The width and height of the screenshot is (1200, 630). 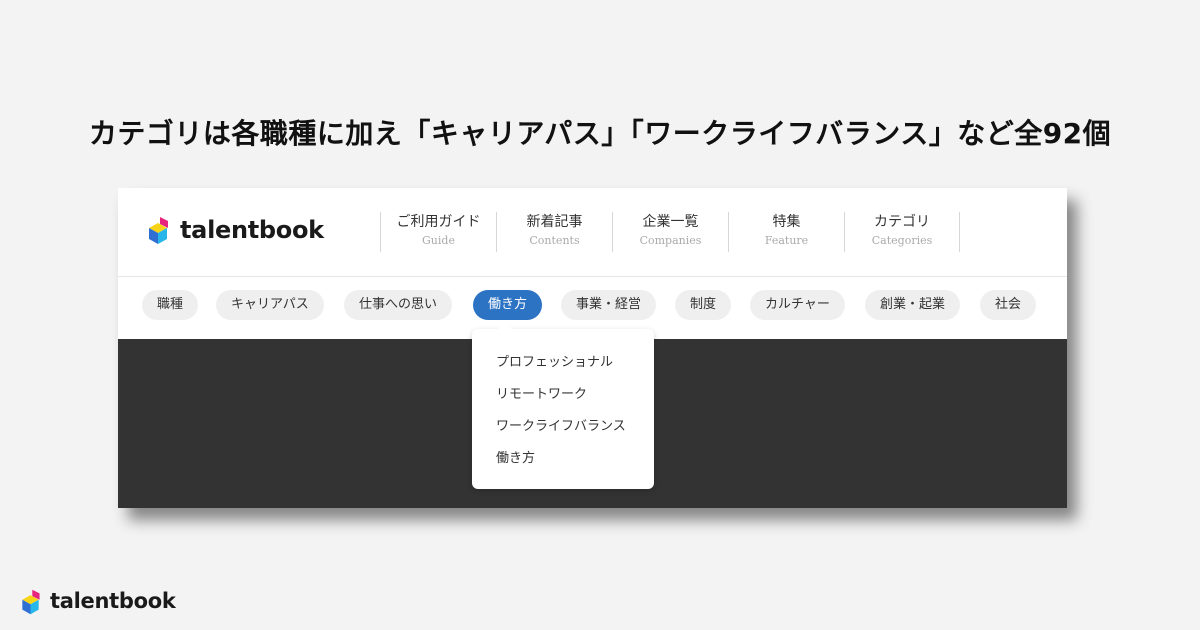 What do you see at coordinates (438, 222) in the screenshot?
I see `nav-label: ご利用ガイド` at bounding box center [438, 222].